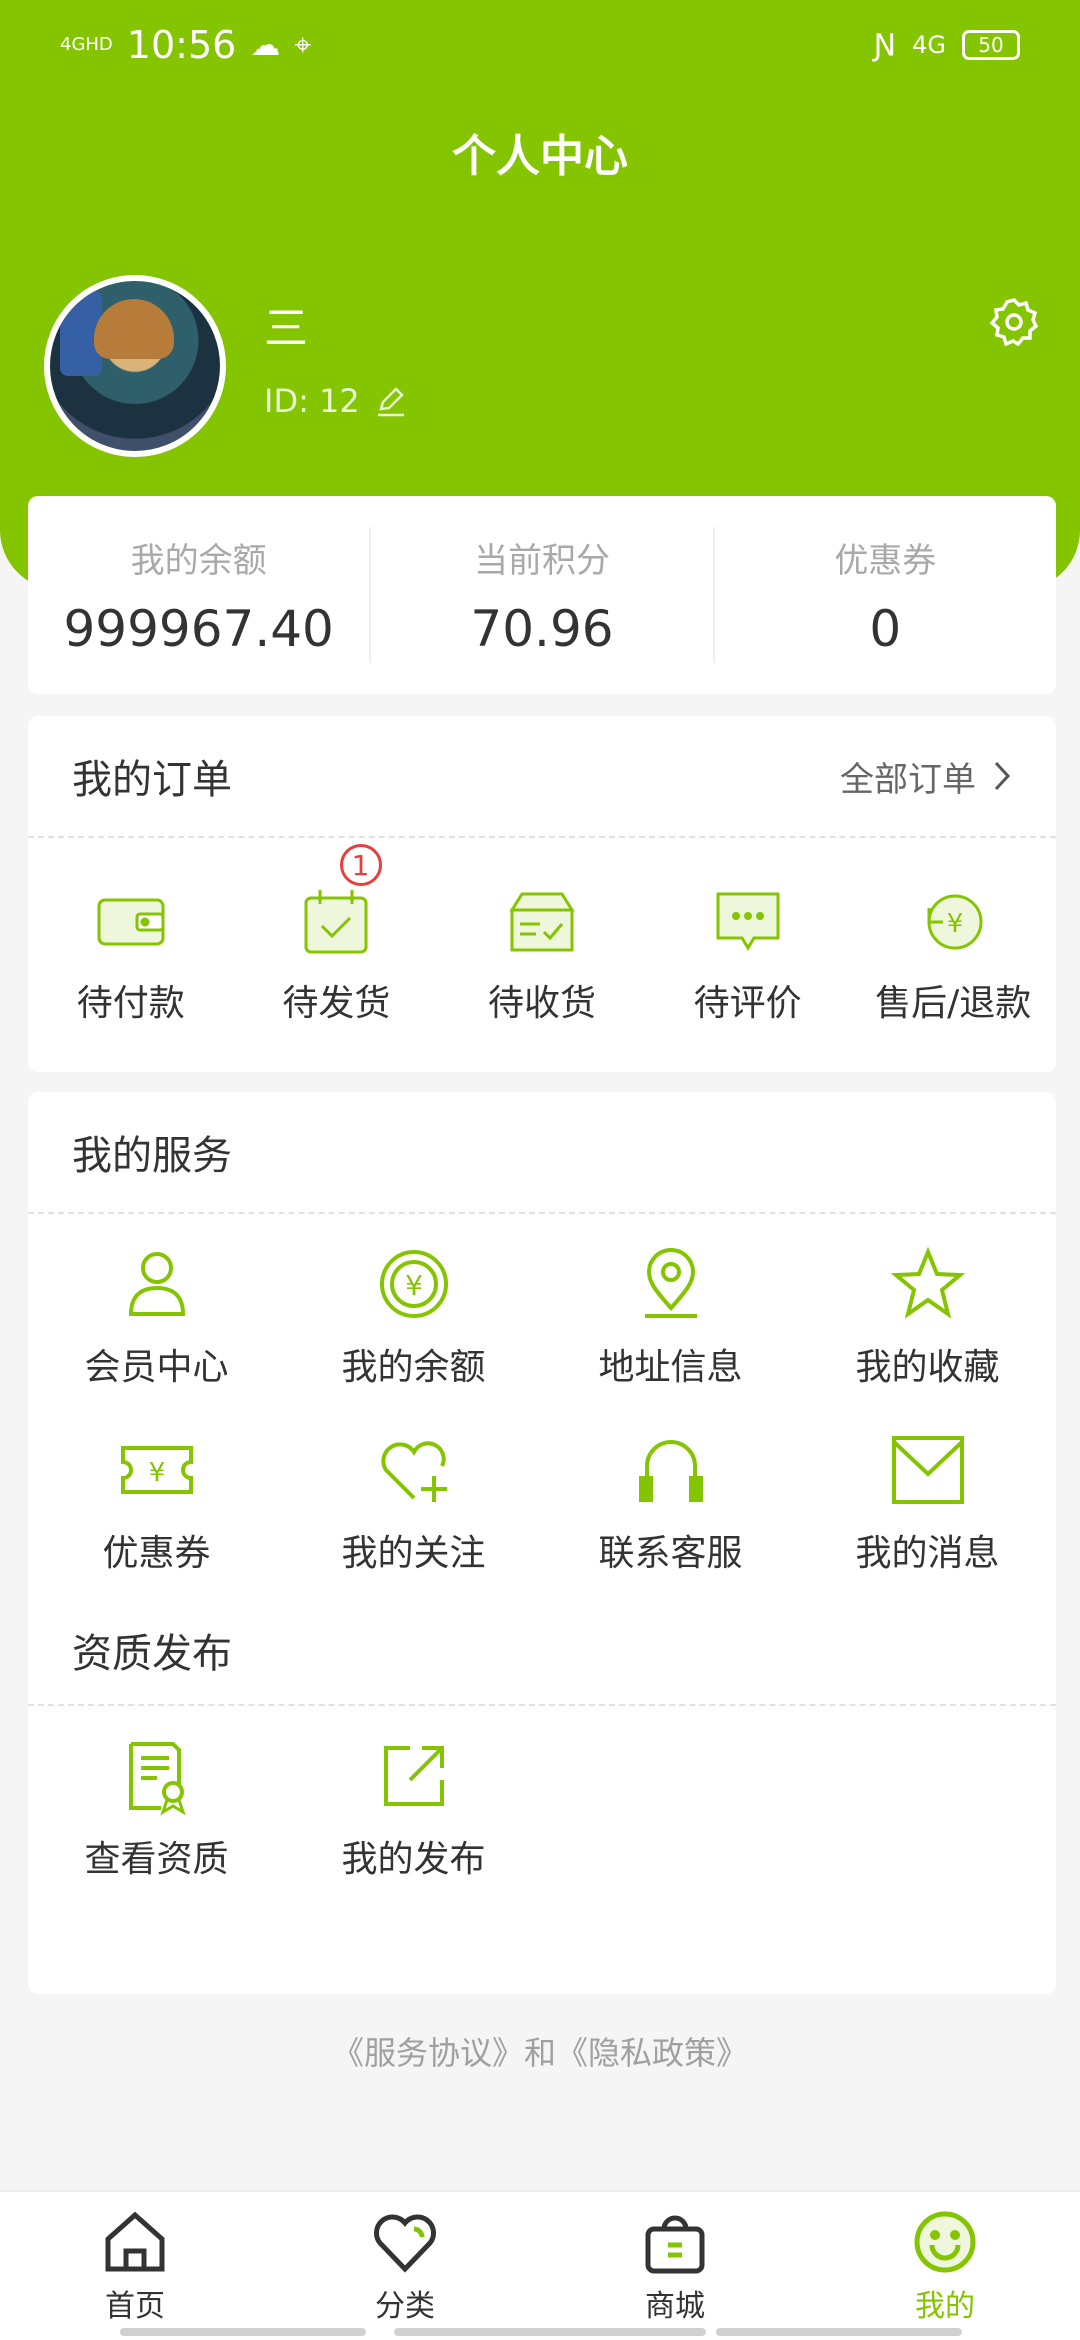 The image size is (1080, 2340). What do you see at coordinates (908, 779) in the screenshot?
I see `all-orders-label: 全部订单` at bounding box center [908, 779].